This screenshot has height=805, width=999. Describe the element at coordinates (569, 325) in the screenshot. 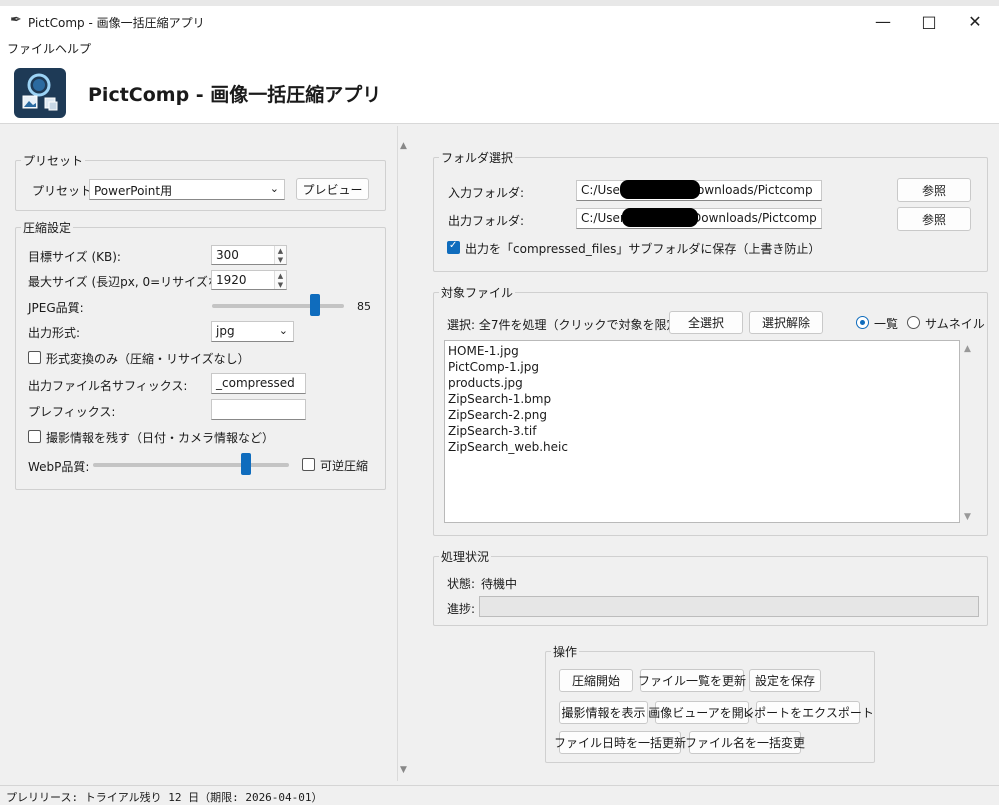

I see `selection-summary: 選択: 全7件を処理（クリックで対象を限定）` at that location.